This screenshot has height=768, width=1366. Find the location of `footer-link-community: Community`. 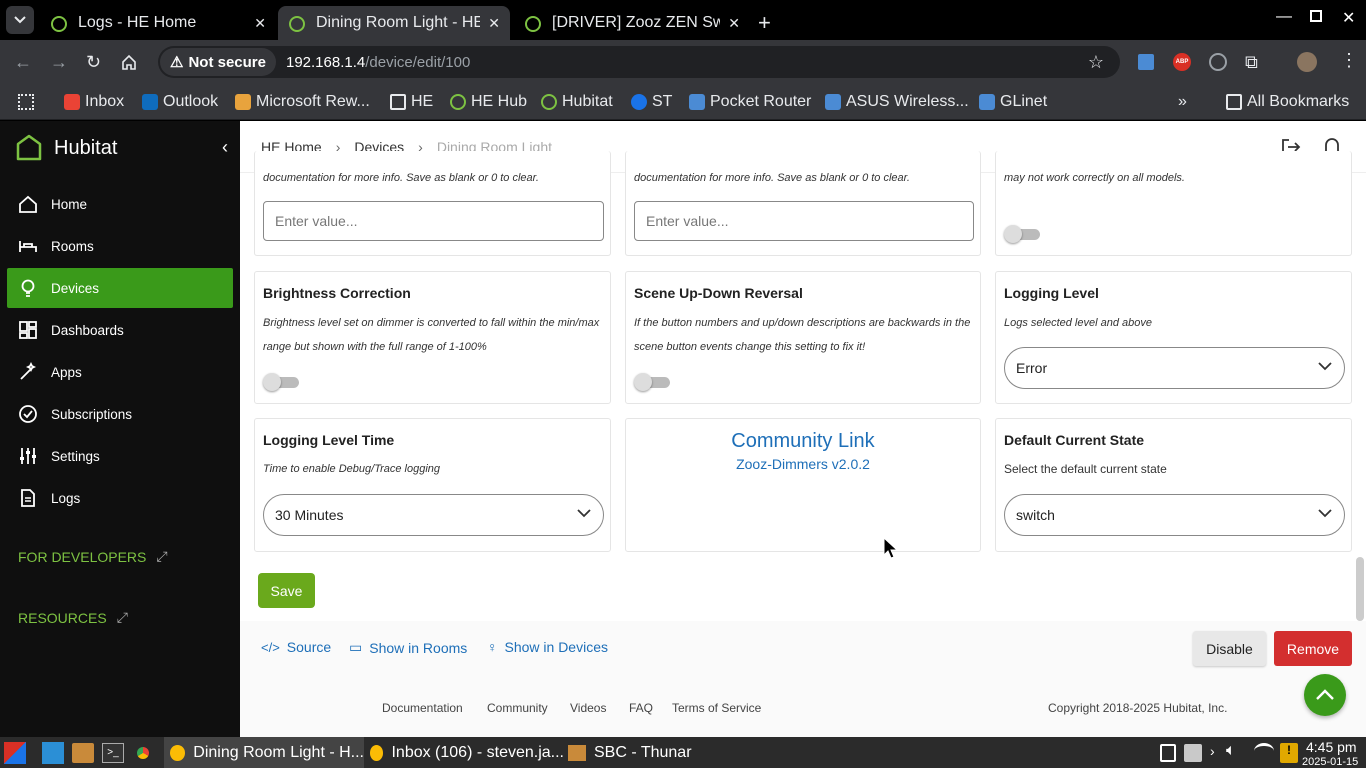

footer-link-community: Community is located at coordinates (517, 708).